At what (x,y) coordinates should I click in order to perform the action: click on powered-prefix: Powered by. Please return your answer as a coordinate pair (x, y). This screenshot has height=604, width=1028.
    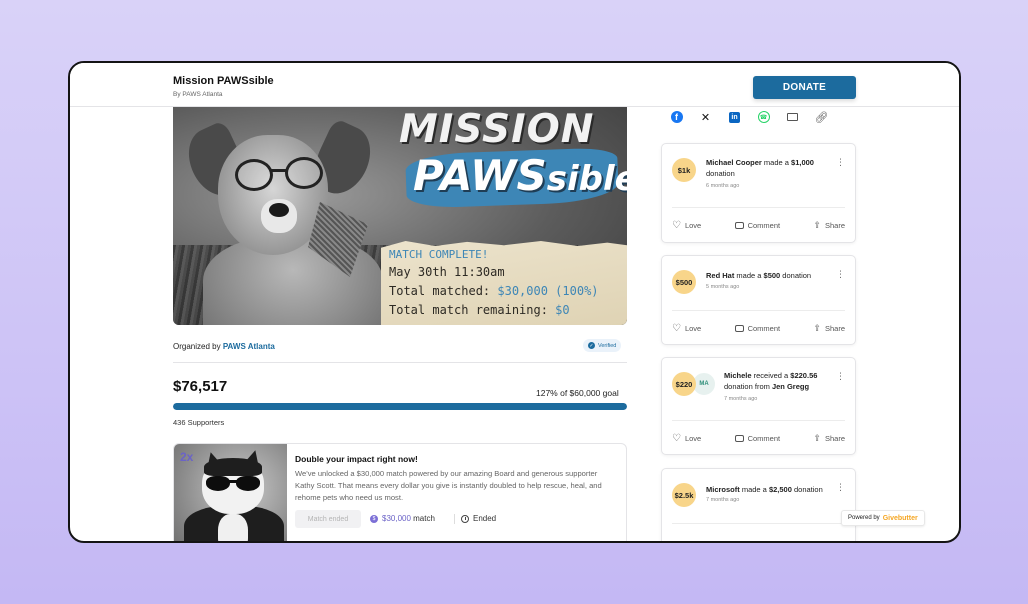
    Looking at the image, I should click on (864, 518).